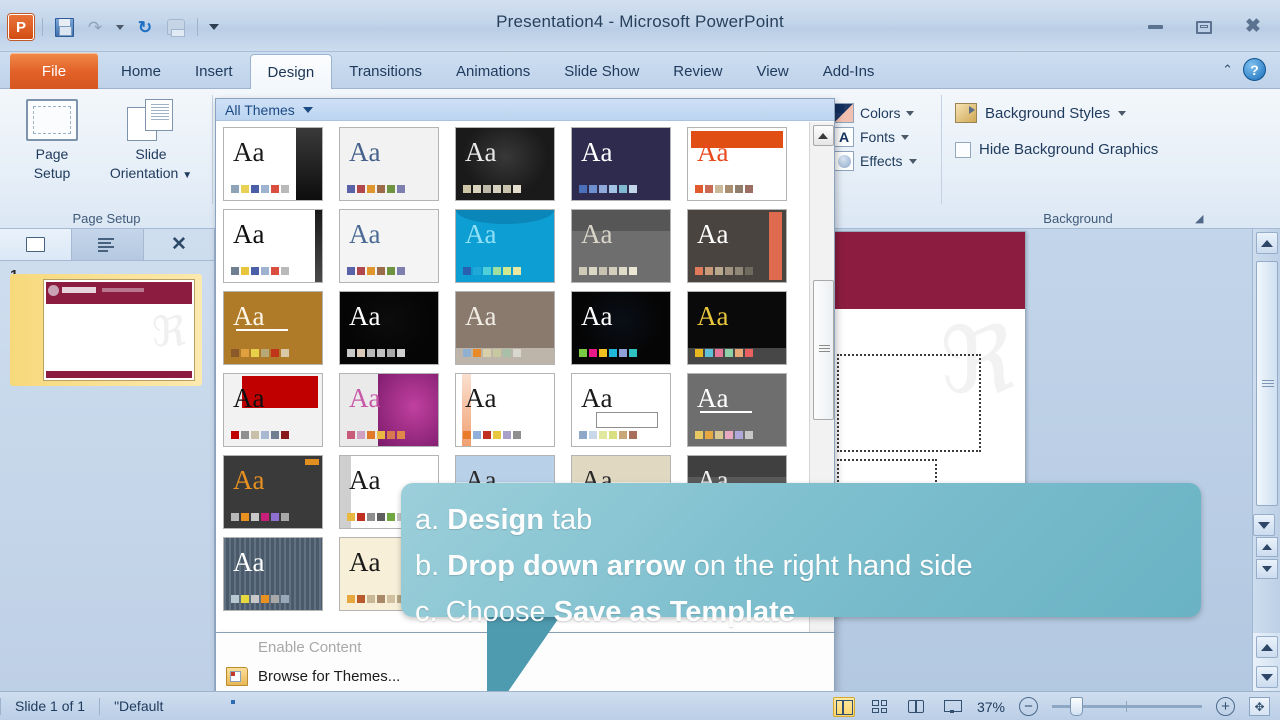 This screenshot has width=1280, height=720. I want to click on tab-design: Design, so click(291, 71).